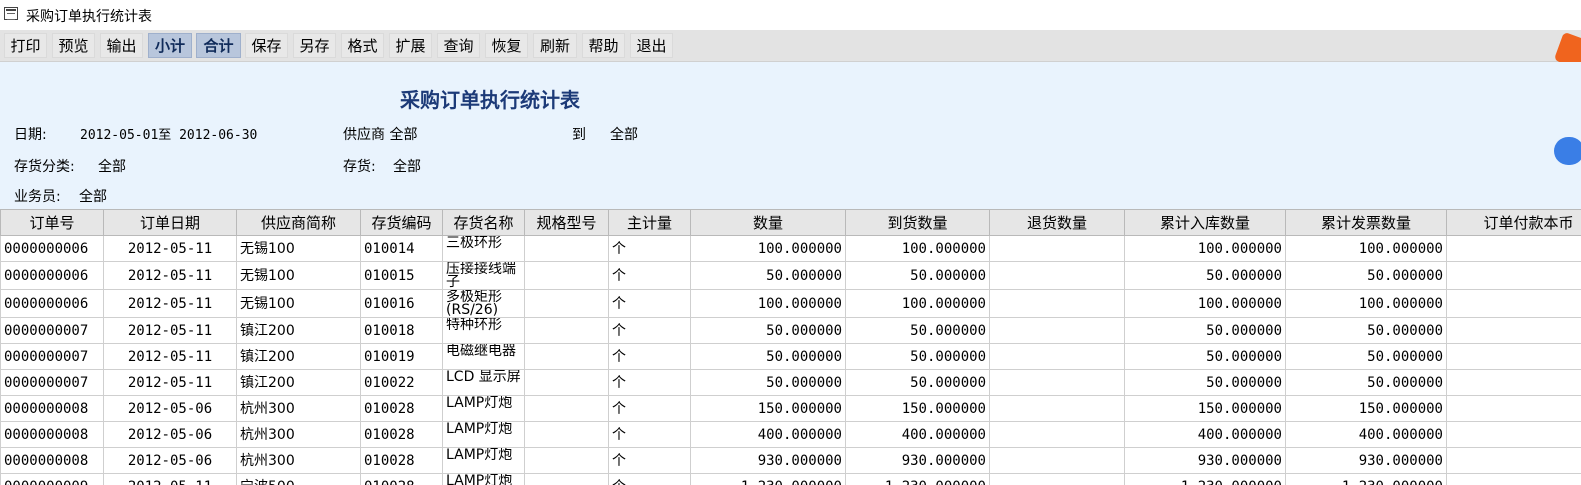  I want to click on cell-arrival-qty: 100.000000, so click(917, 248).